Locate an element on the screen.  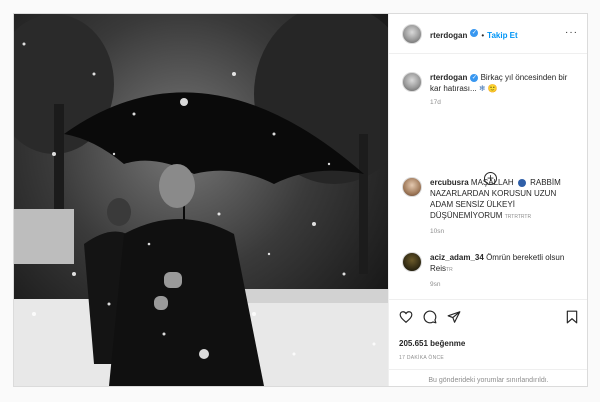
author-row: rterdogan ✓ • Takip Et is located at coordinates (474, 34).